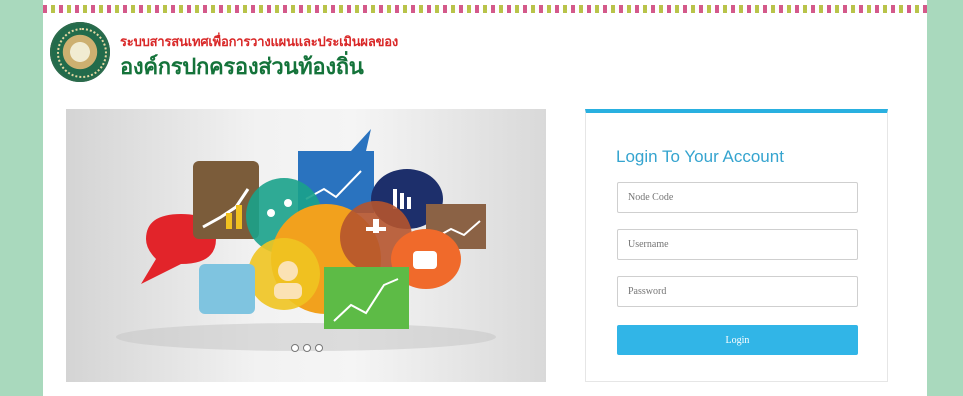 The width and height of the screenshot is (963, 396). What do you see at coordinates (82, 53) in the screenshot?
I see `government-seal-ring` at bounding box center [82, 53].